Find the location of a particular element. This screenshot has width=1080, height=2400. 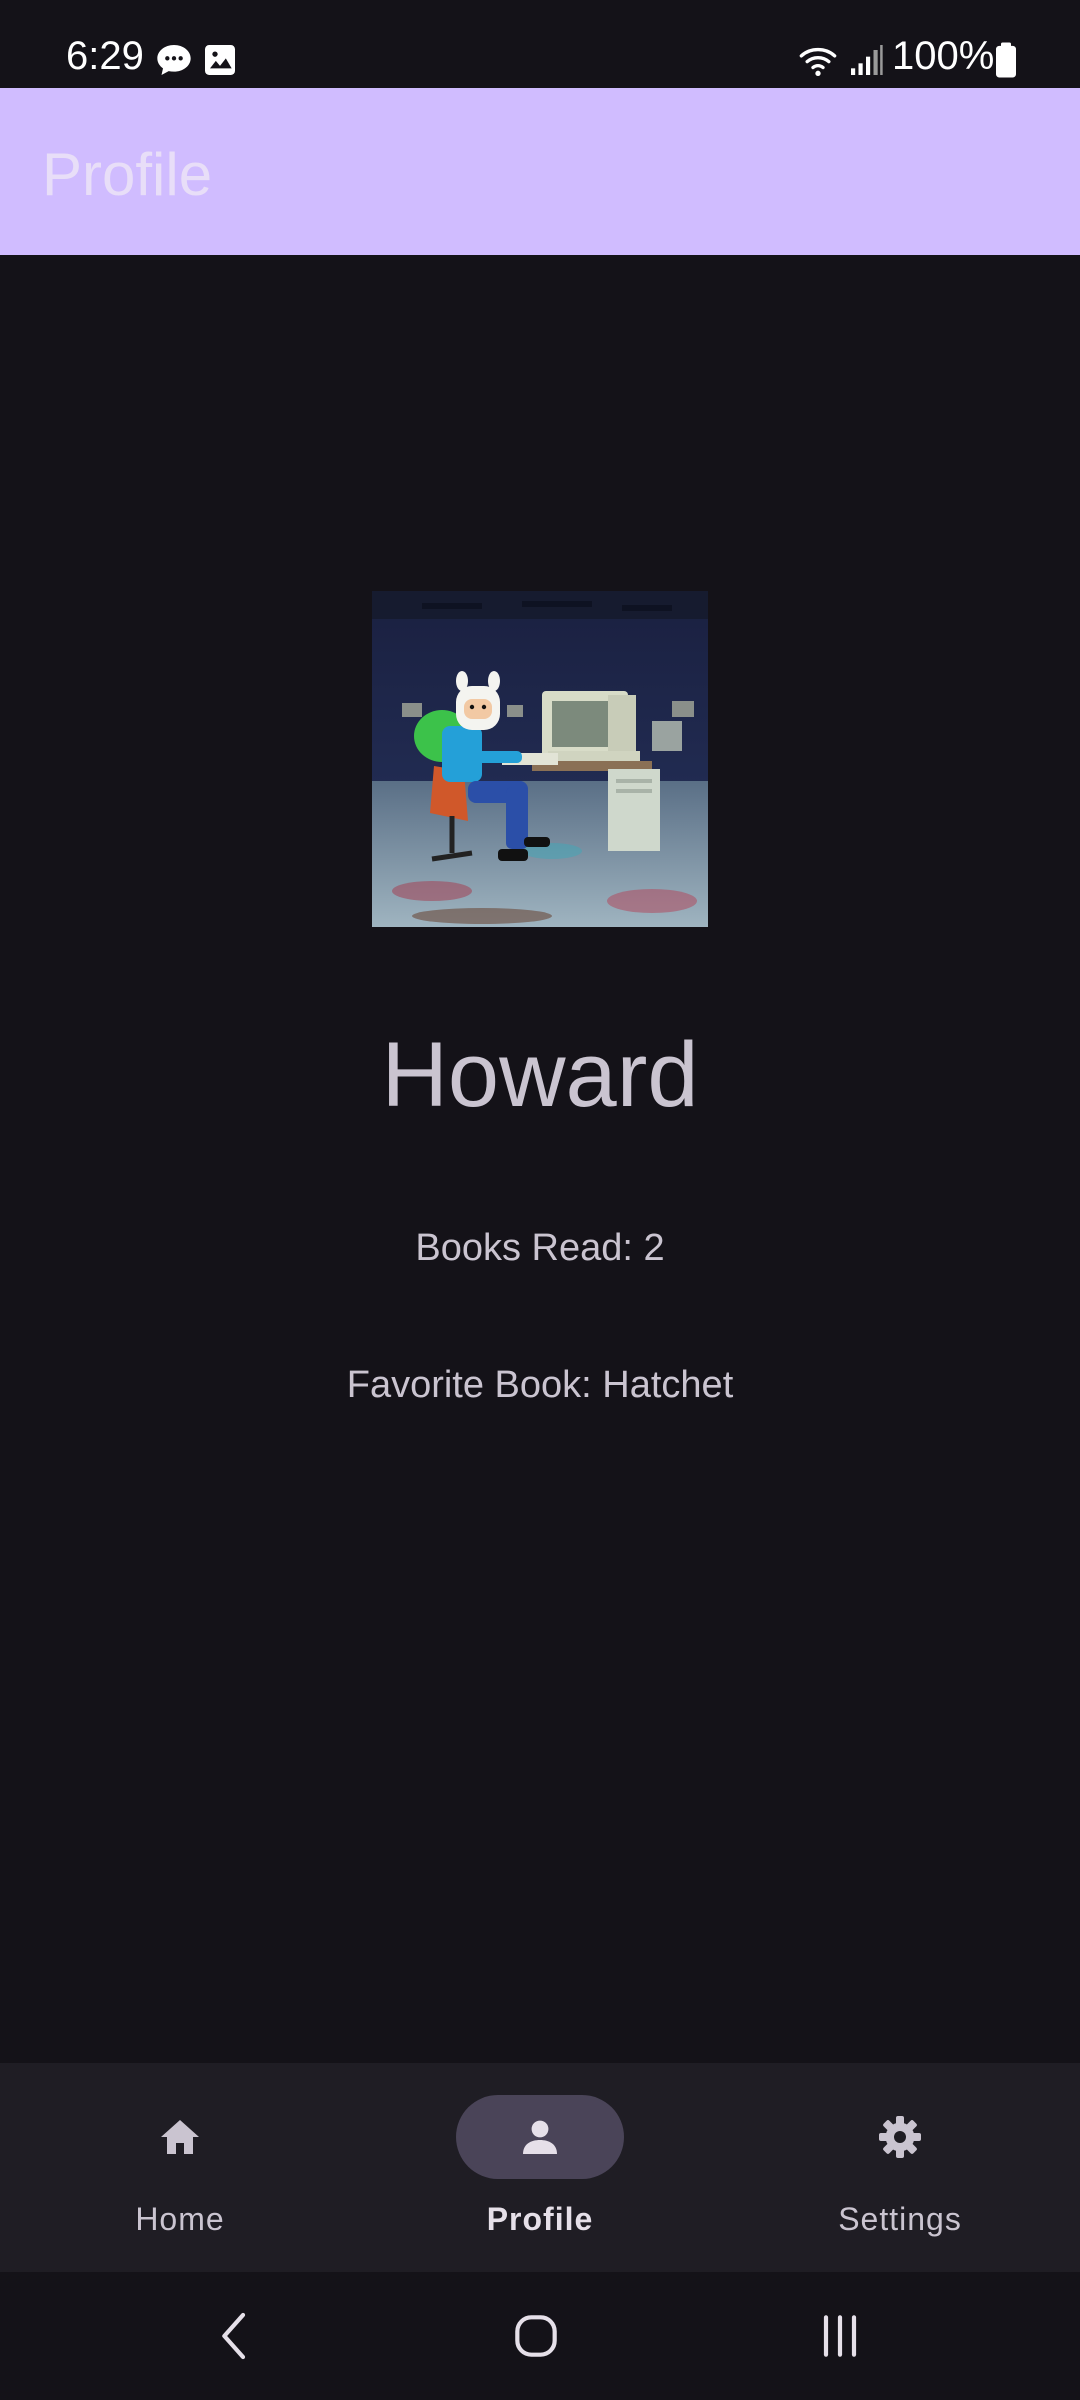

status-bar: 6:29 100% is located at coordinates (540, 44).